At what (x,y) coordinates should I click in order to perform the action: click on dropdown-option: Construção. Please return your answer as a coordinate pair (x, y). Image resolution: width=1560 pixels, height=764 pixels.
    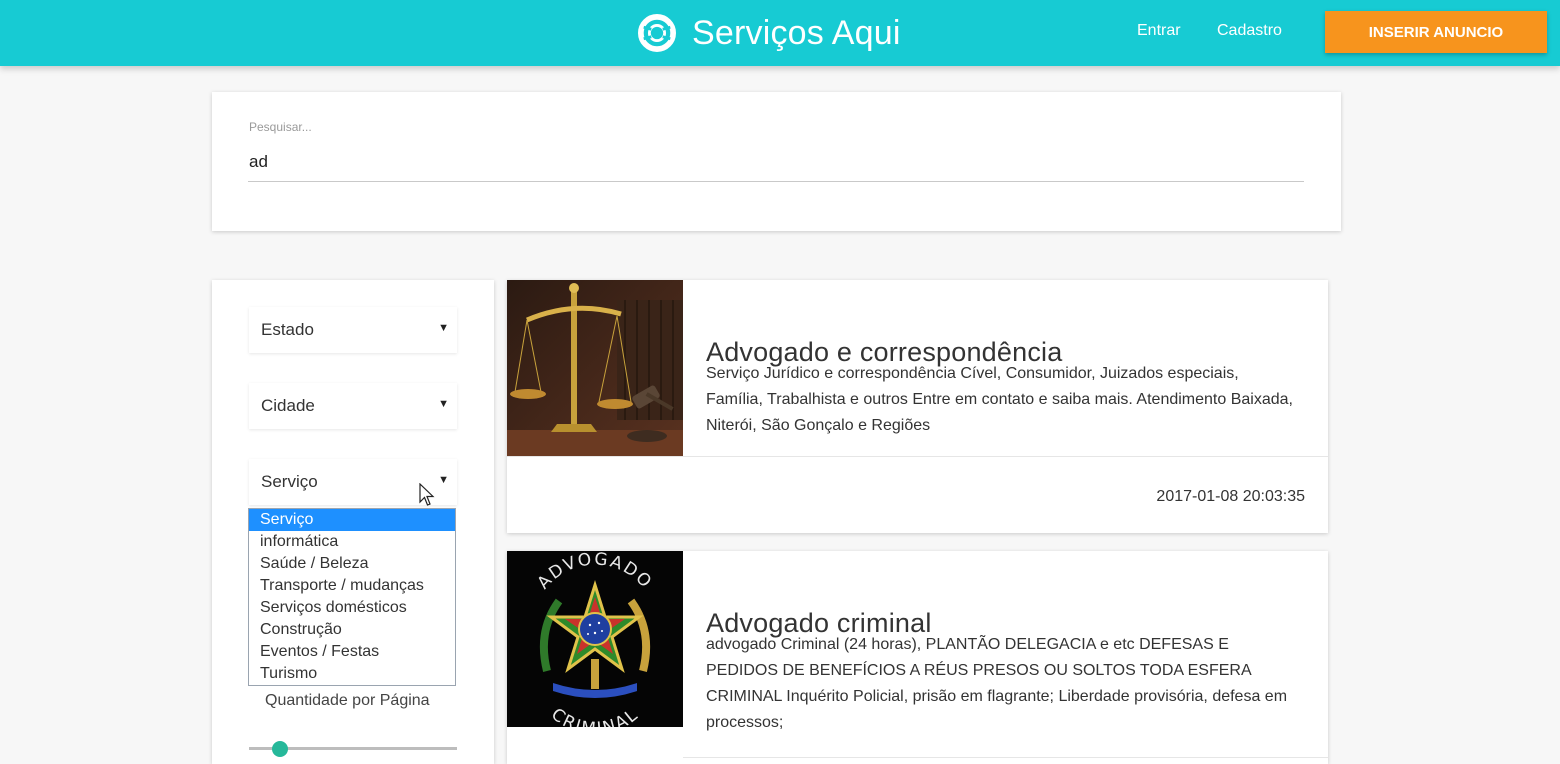
    Looking at the image, I should click on (352, 630).